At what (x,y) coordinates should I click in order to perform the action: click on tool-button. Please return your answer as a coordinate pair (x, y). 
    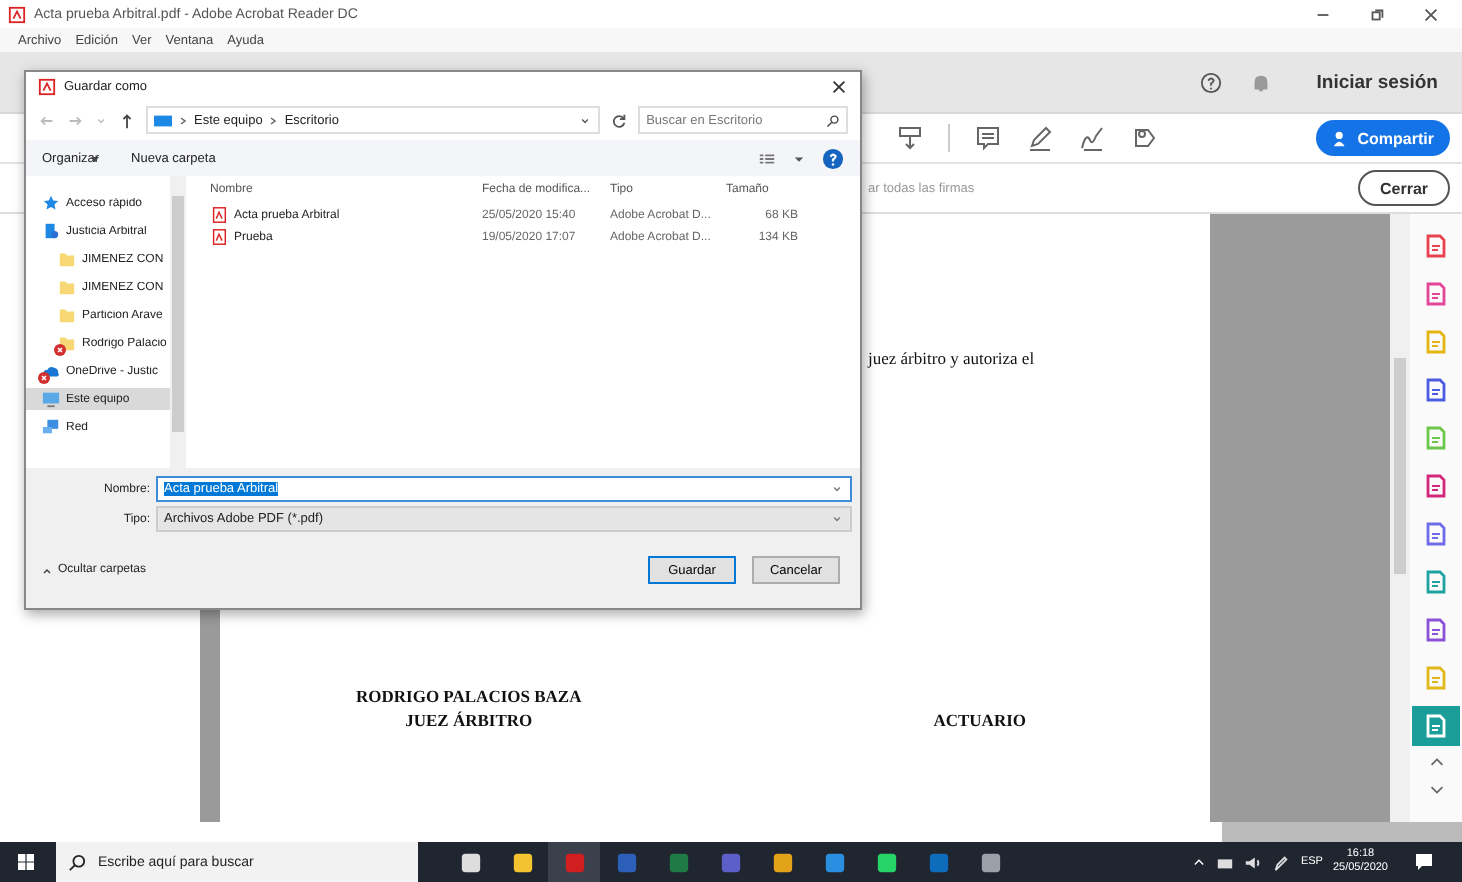
    Looking at the image, I should click on (1436, 726).